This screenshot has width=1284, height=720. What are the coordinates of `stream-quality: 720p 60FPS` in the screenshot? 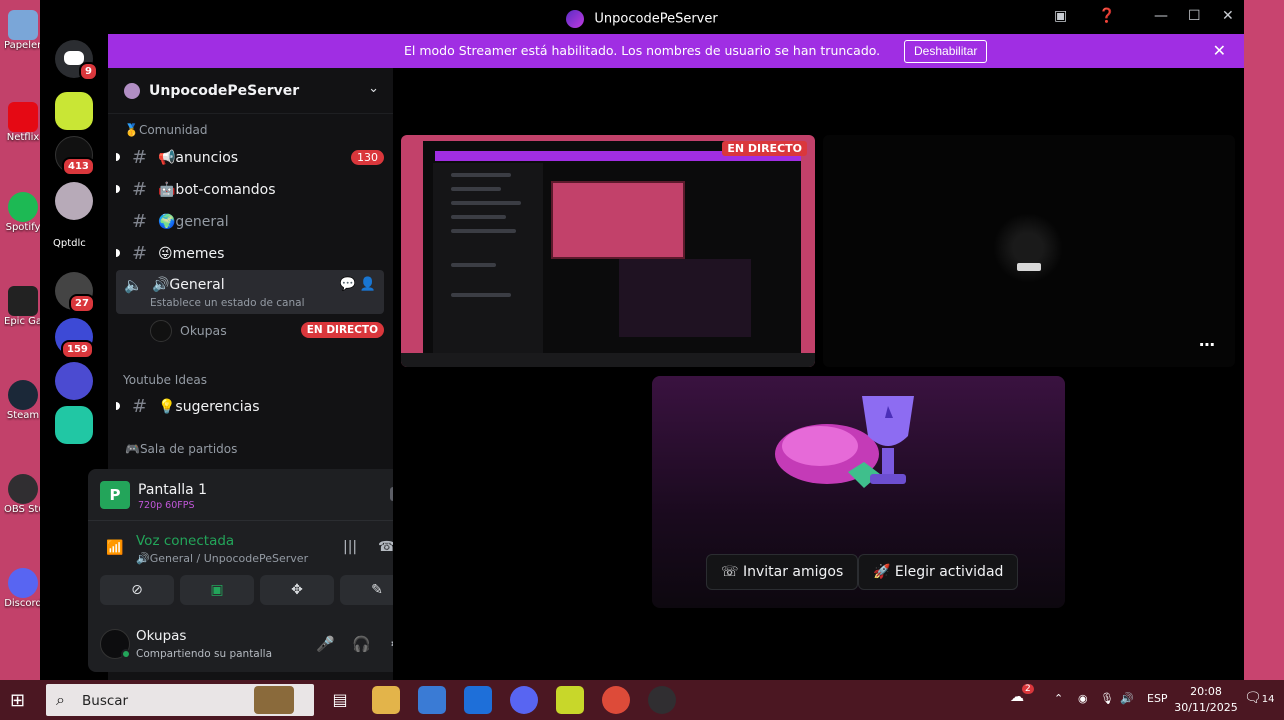 It's located at (166, 505).